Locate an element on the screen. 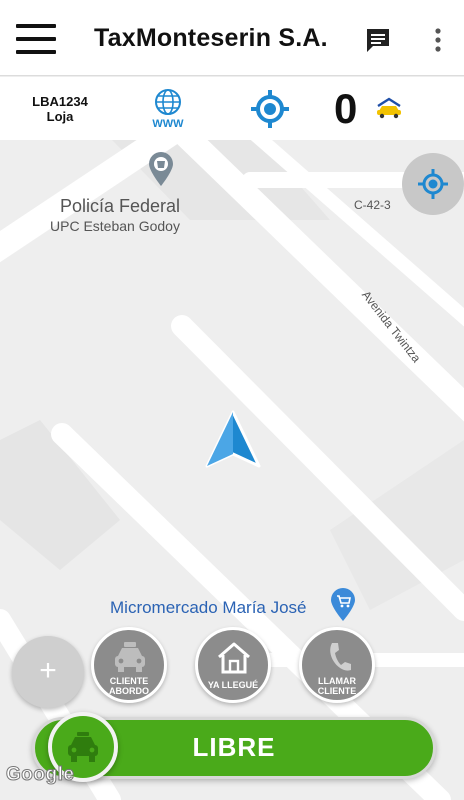  recenter-location-button is located at coordinates (433, 184).